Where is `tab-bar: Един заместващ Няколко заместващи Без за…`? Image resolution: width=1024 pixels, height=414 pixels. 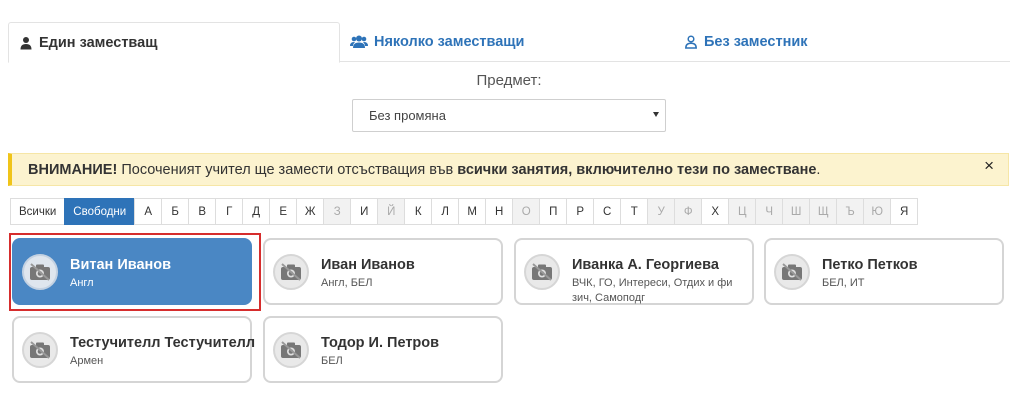 tab-bar: Един заместващ Няколко заместващи Без за… is located at coordinates (509, 42).